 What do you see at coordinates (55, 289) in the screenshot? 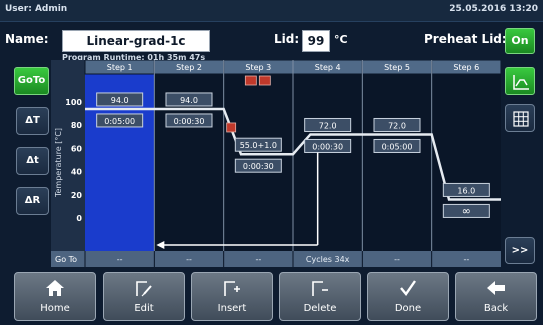
I see `home-icon` at bounding box center [55, 289].